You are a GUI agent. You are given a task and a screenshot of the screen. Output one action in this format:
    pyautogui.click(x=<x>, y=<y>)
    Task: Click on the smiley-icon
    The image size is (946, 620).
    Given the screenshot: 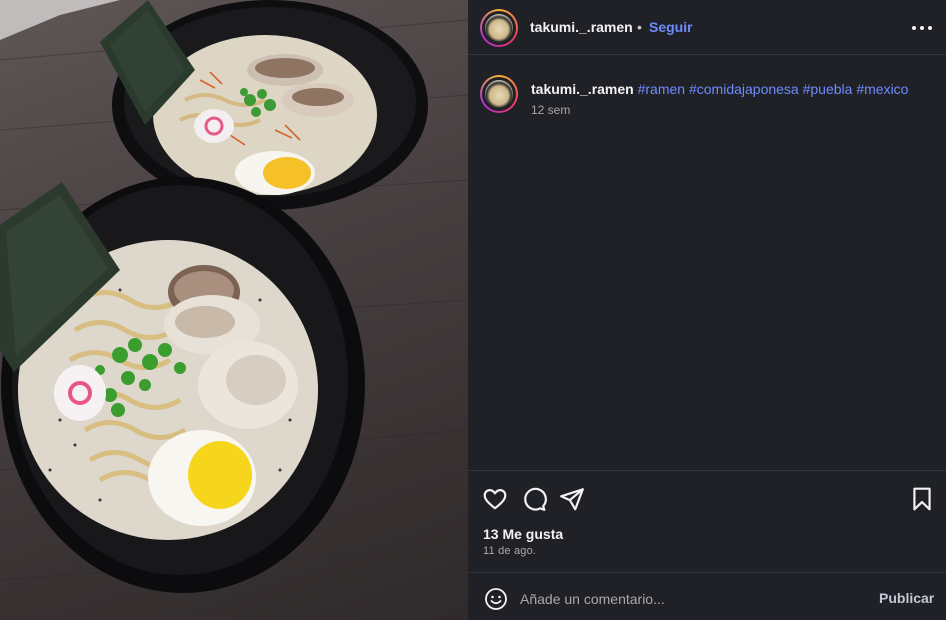 What is the action you would take?
    pyautogui.click(x=496, y=599)
    